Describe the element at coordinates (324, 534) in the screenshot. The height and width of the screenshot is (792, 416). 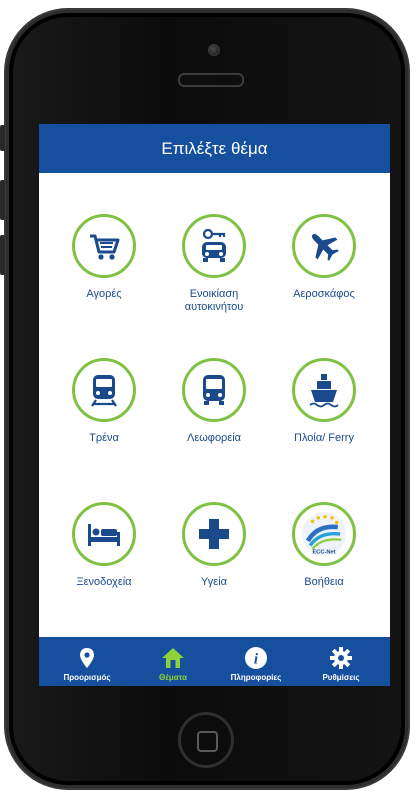
I see `ecc-net-logo: ECC-Net` at that location.